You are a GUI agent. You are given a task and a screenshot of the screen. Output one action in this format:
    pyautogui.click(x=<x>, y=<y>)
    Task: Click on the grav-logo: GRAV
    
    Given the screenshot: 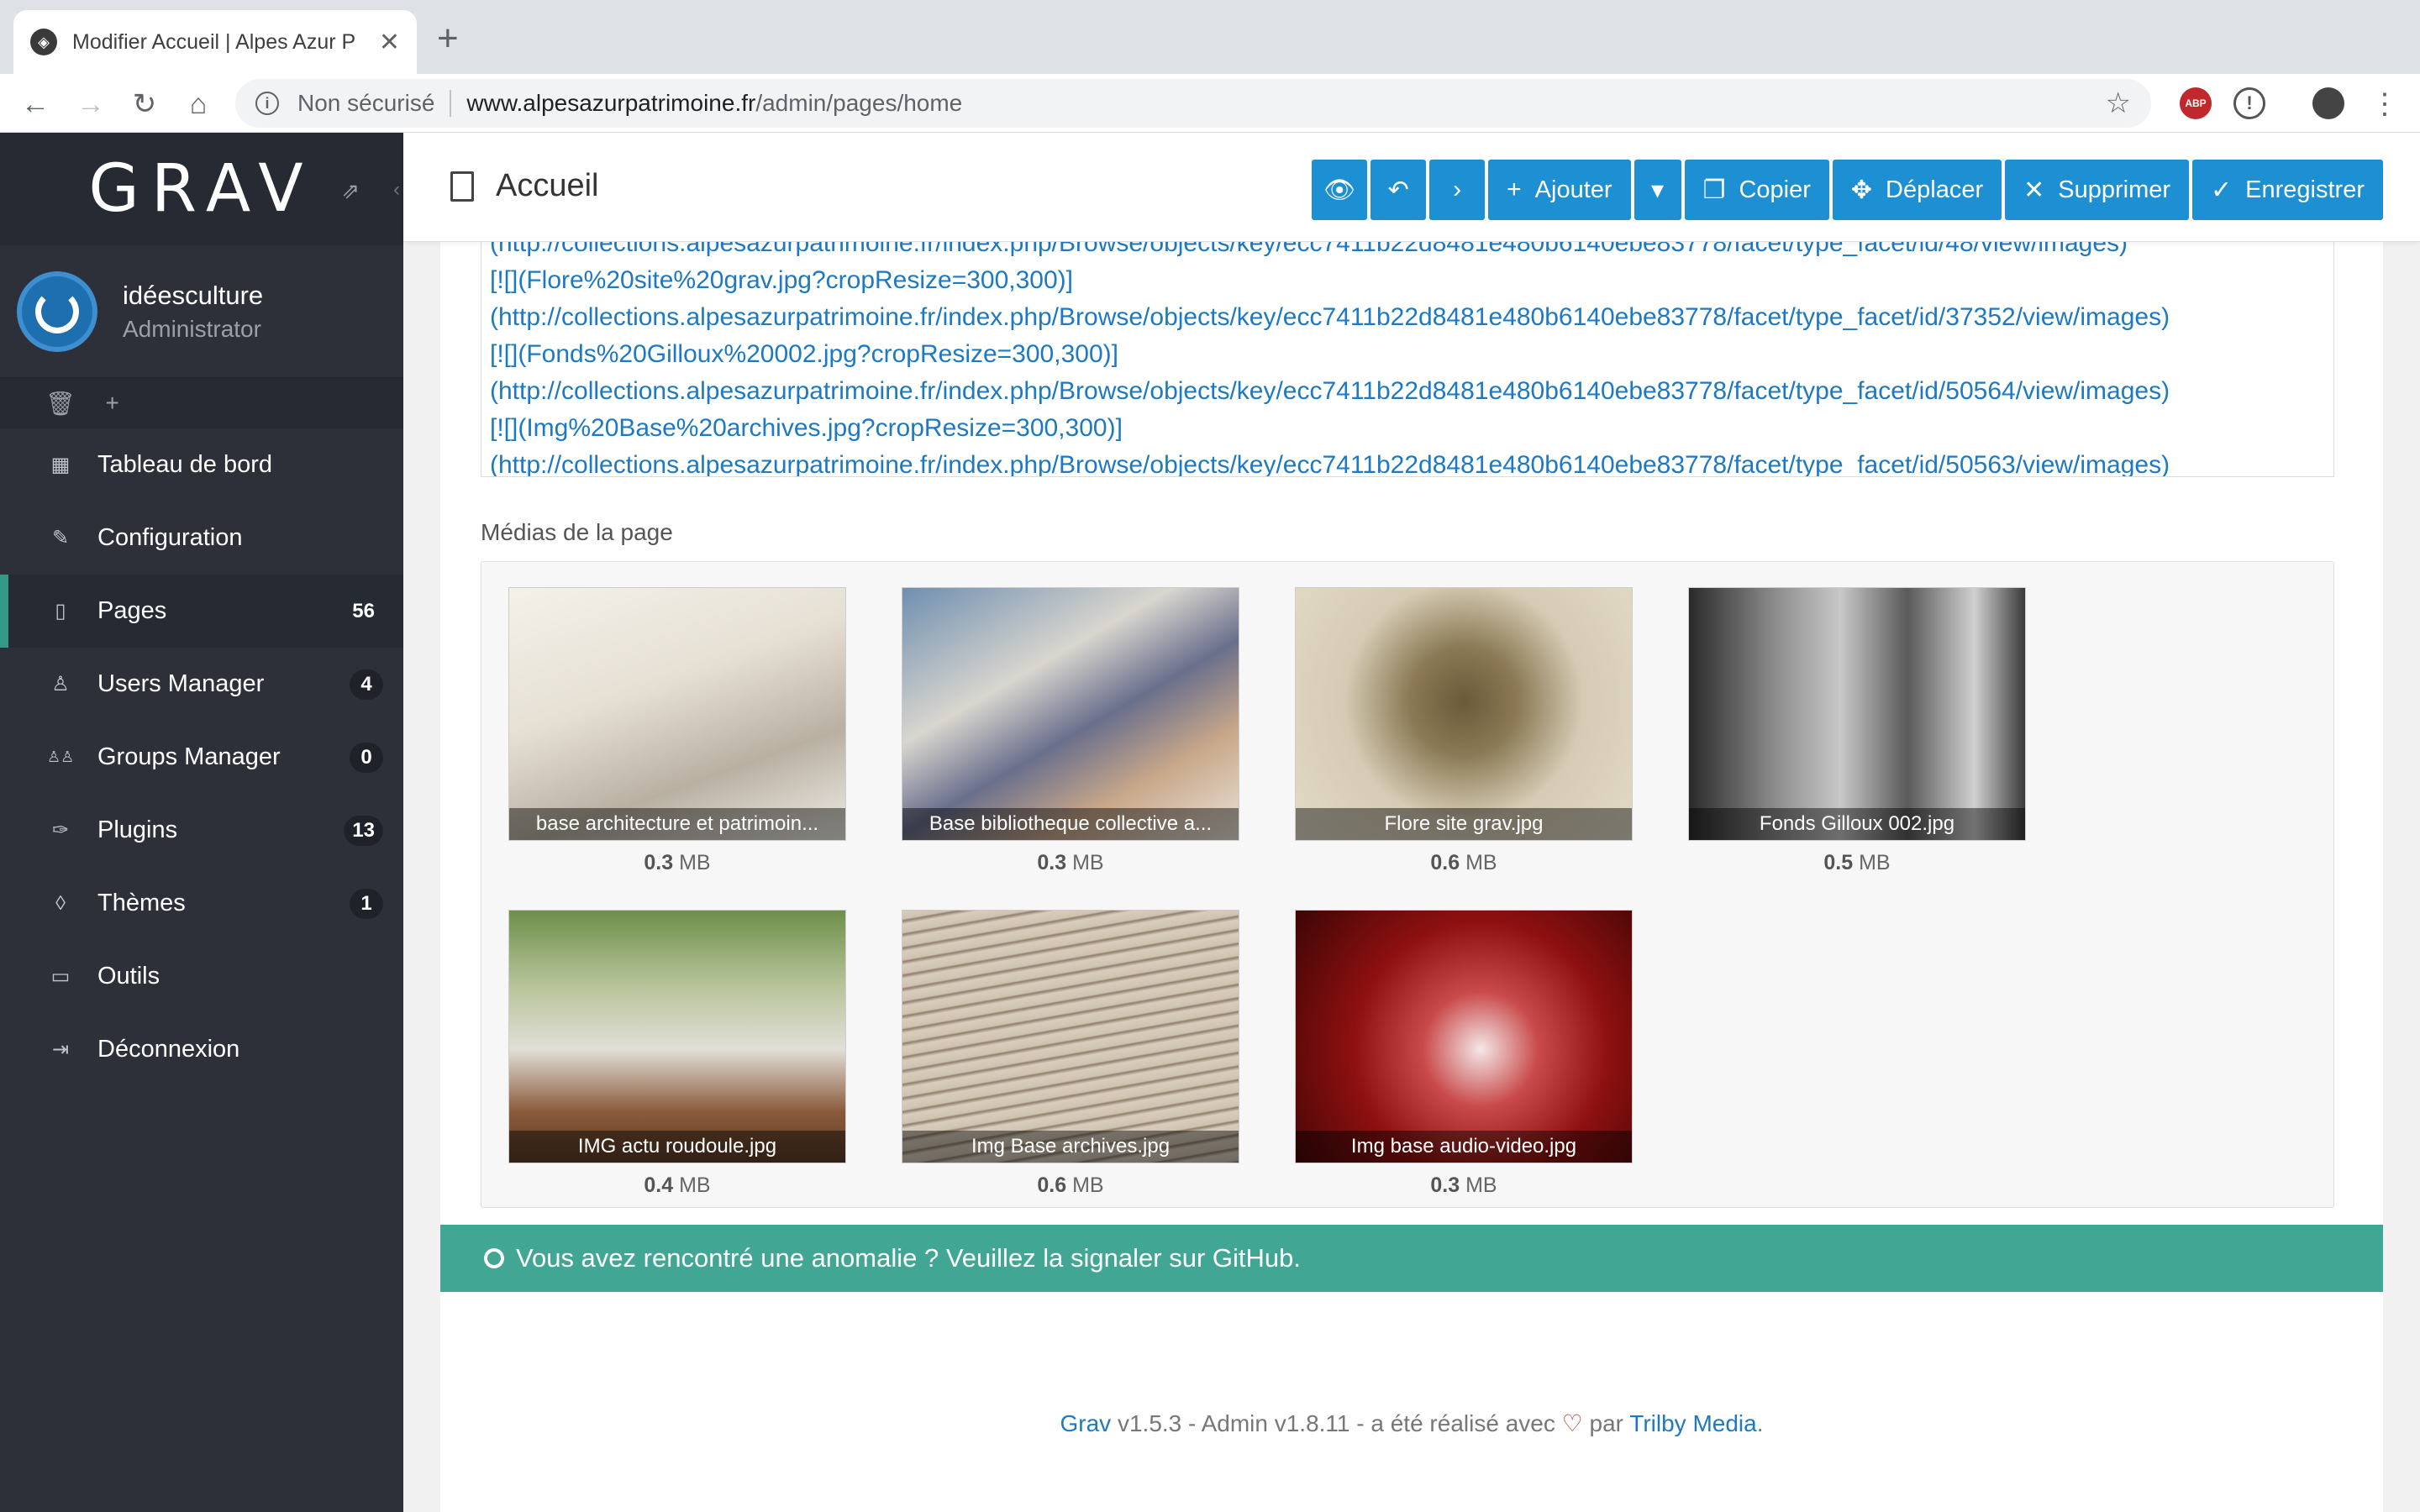 What is the action you would take?
    pyautogui.click(x=201, y=189)
    